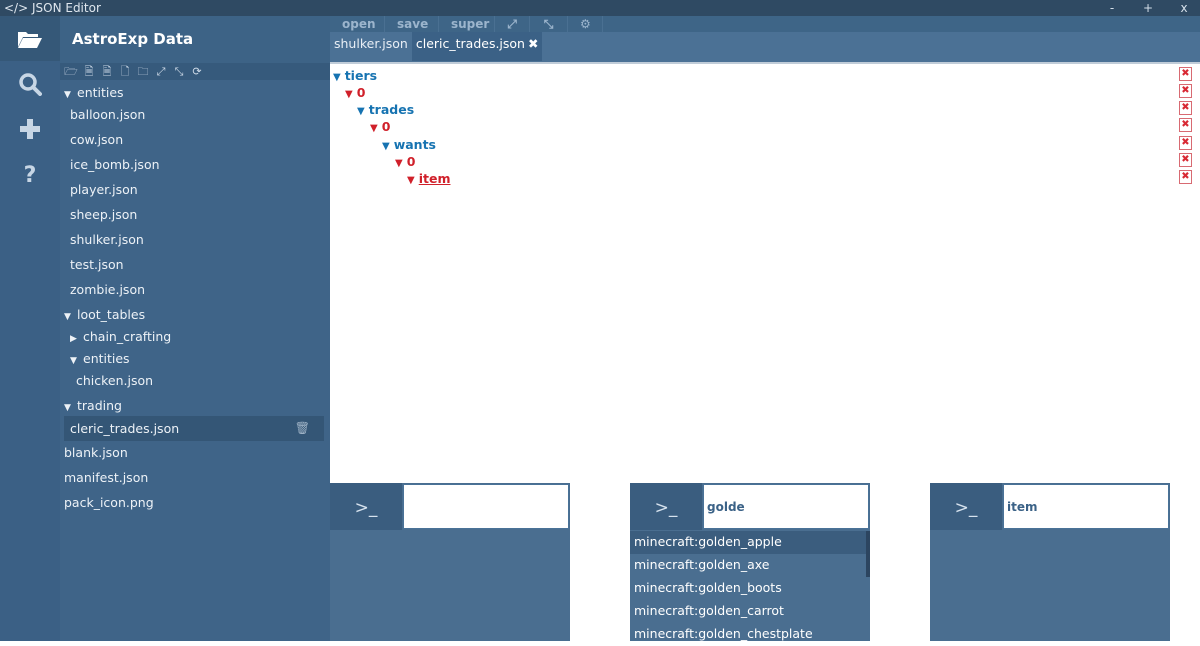 The image size is (1200, 646). I want to click on json-node: ▼ tiers, so click(355, 75).